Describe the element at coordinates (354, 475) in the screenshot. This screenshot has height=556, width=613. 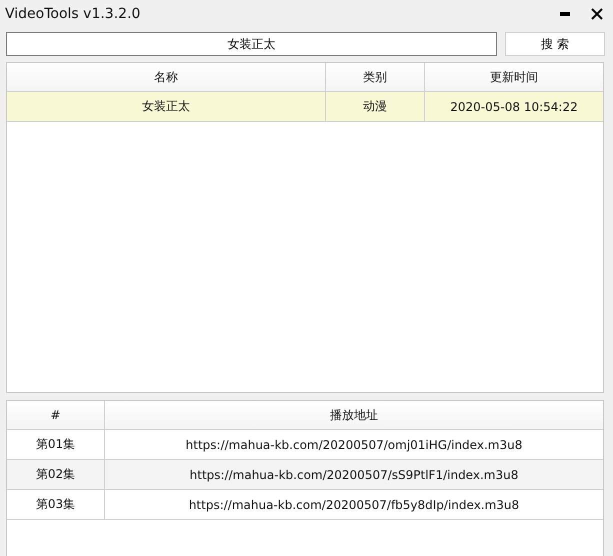
I see `table-cell-text: https://mahua-kb.com/20200507/sS9PtlF1/index.m3u8` at that location.